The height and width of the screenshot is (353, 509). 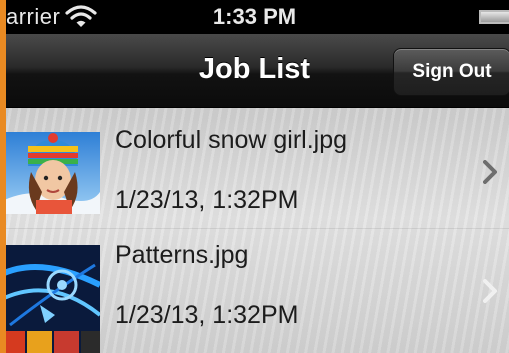 I want to click on job-name: Patterns.jpg, so click(x=182, y=255).